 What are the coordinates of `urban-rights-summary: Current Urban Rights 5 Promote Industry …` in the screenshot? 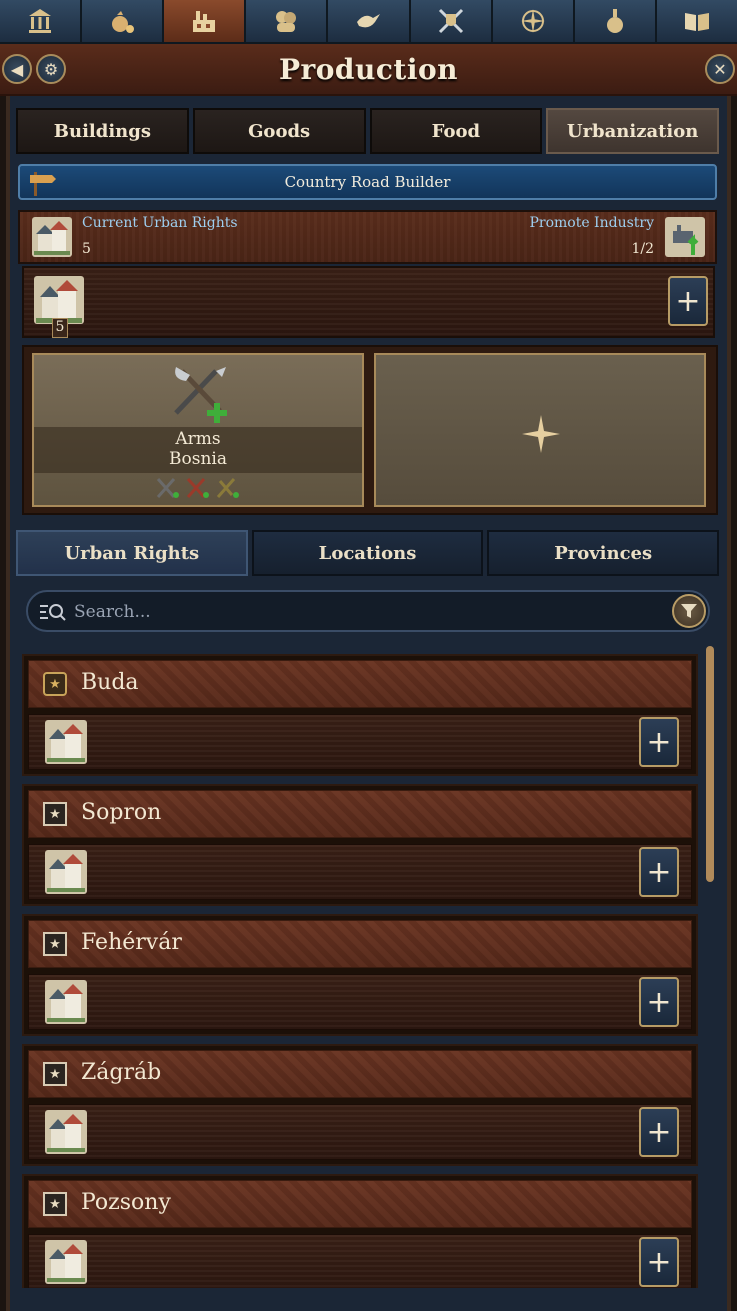 It's located at (367, 237).